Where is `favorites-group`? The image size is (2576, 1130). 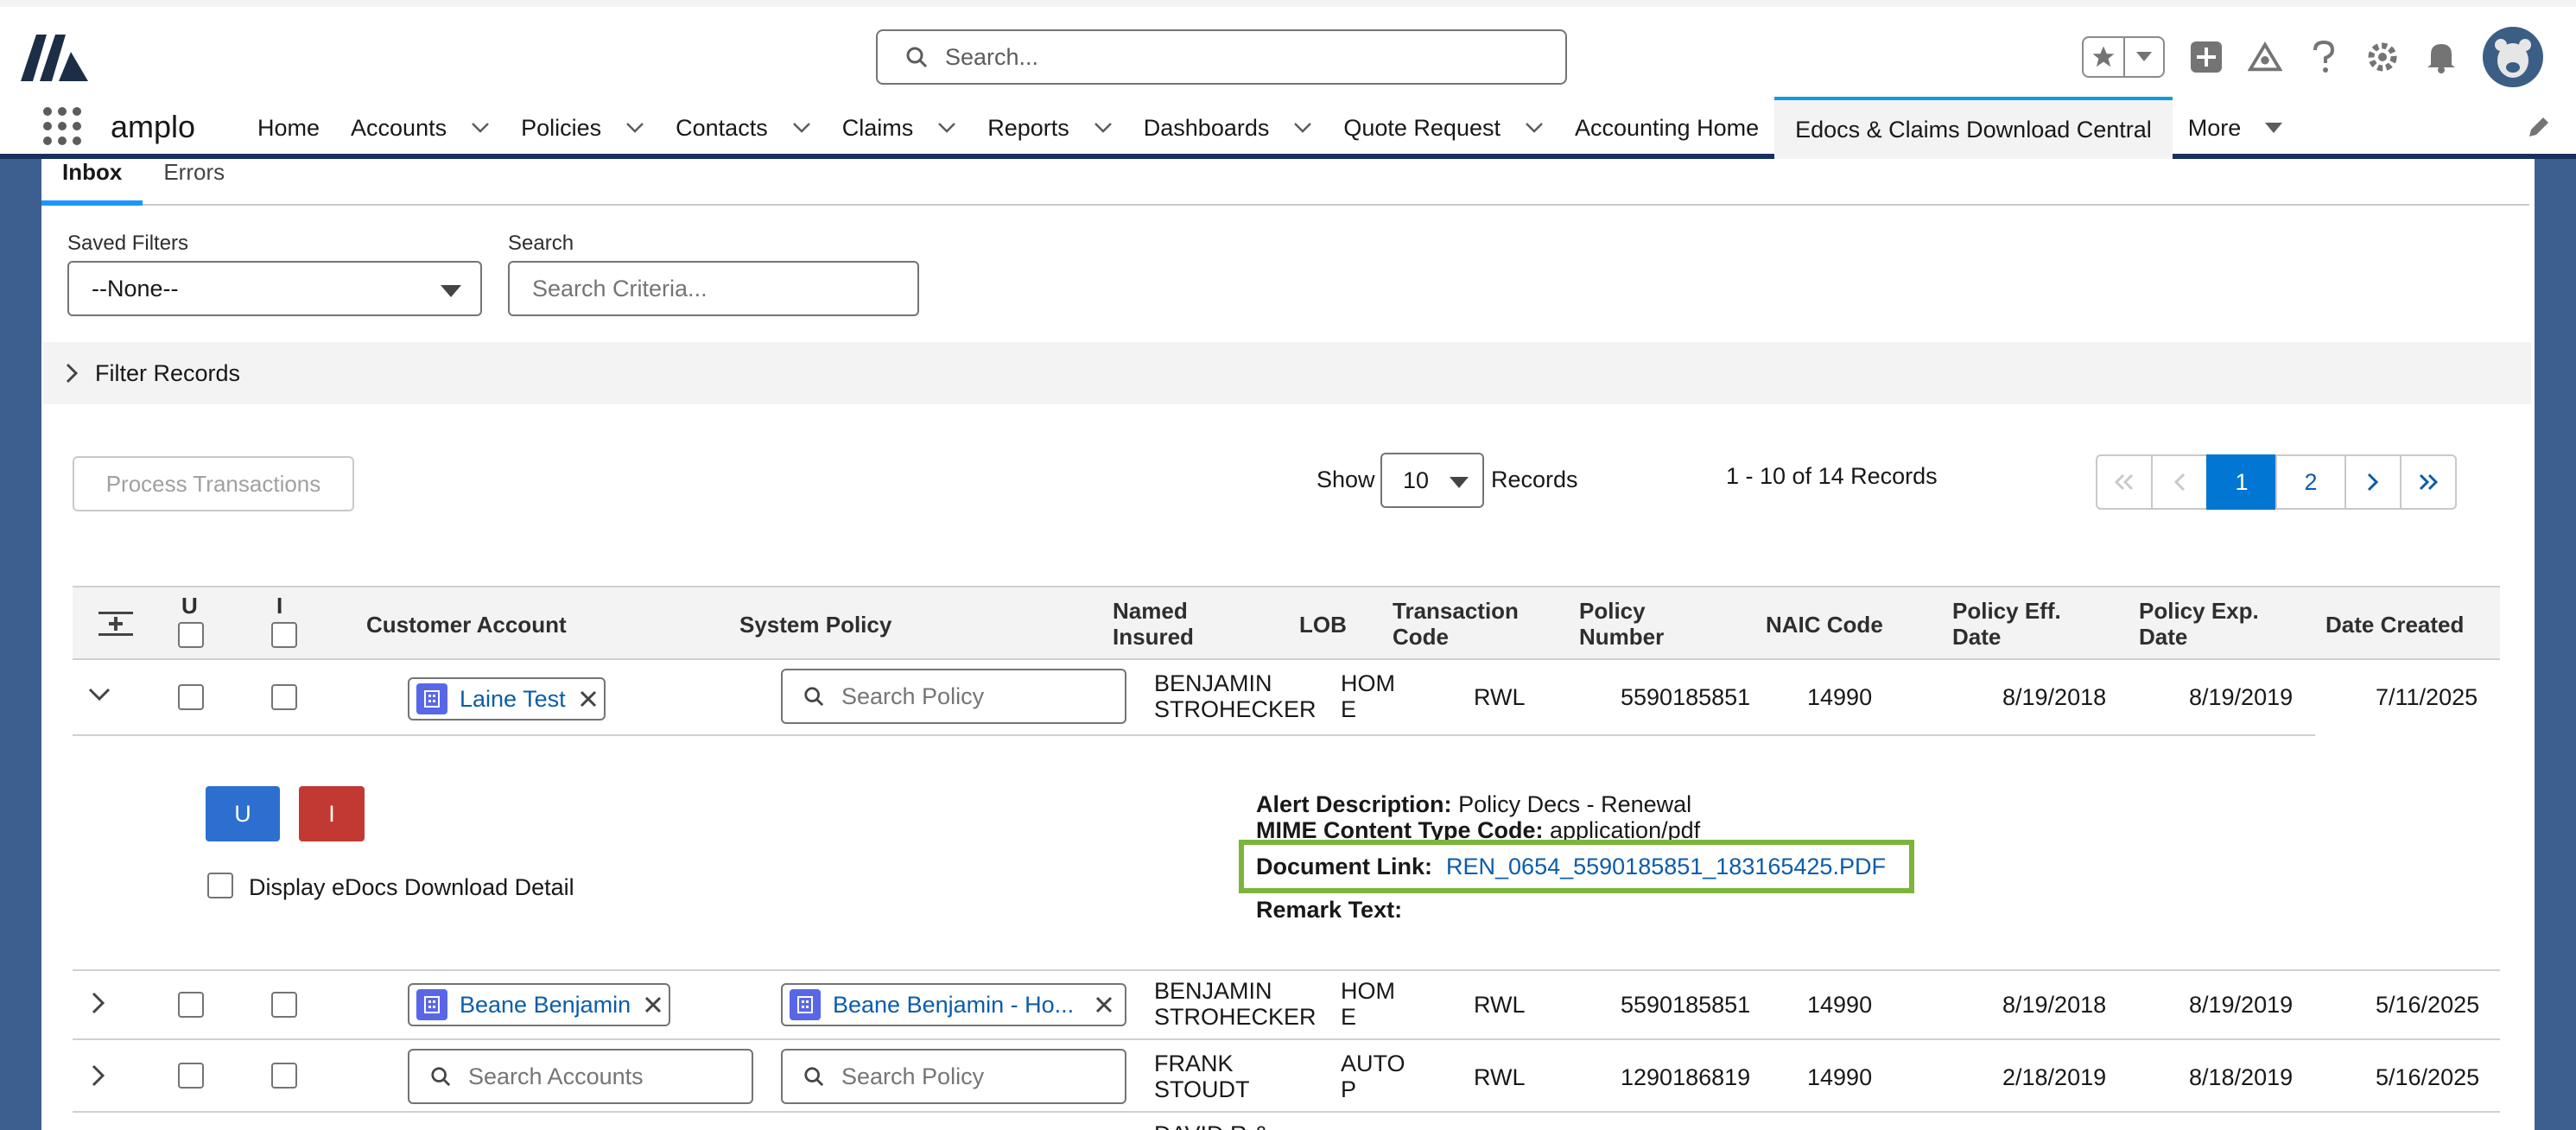 favorites-group is located at coordinates (2123, 57).